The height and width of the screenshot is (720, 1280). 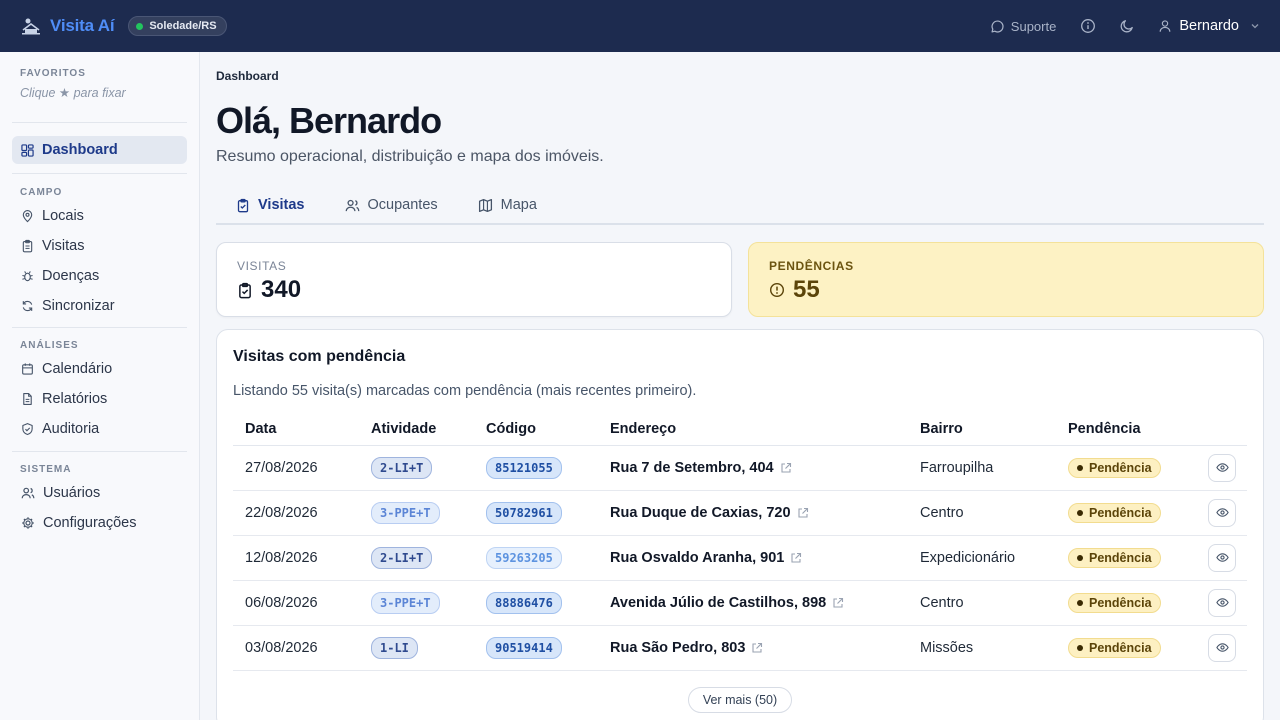 I want to click on support-button: Suporte, so click(x=1023, y=26).